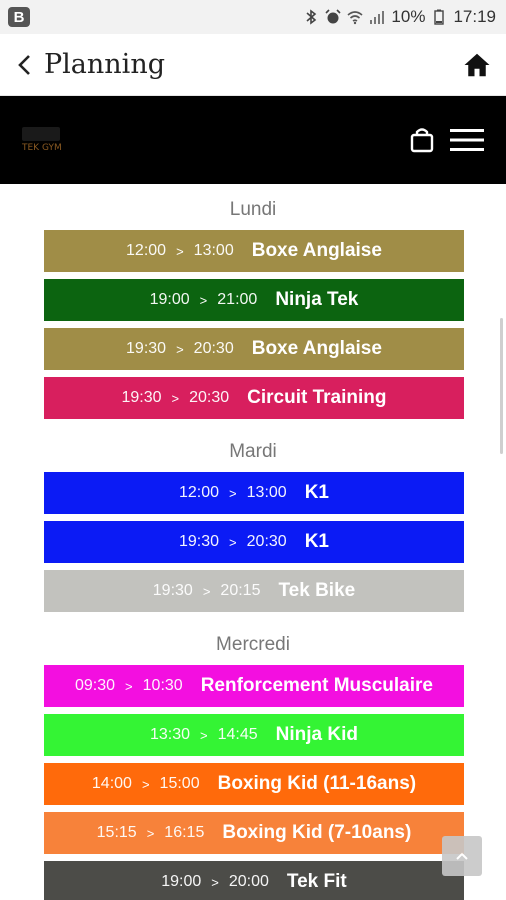 The width and height of the screenshot is (506, 900). What do you see at coordinates (104, 64) in the screenshot?
I see `page-title: Planning` at bounding box center [104, 64].